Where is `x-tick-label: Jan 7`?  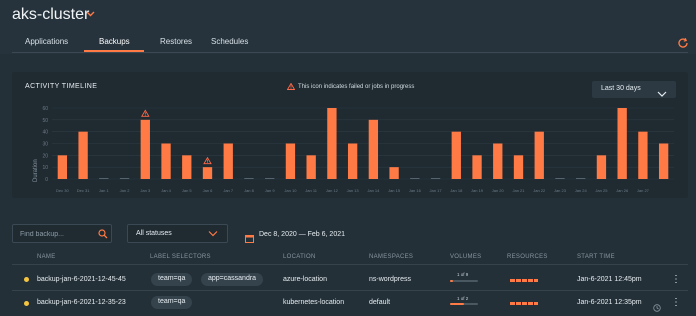
x-tick-label: Jan 7 is located at coordinates (228, 190).